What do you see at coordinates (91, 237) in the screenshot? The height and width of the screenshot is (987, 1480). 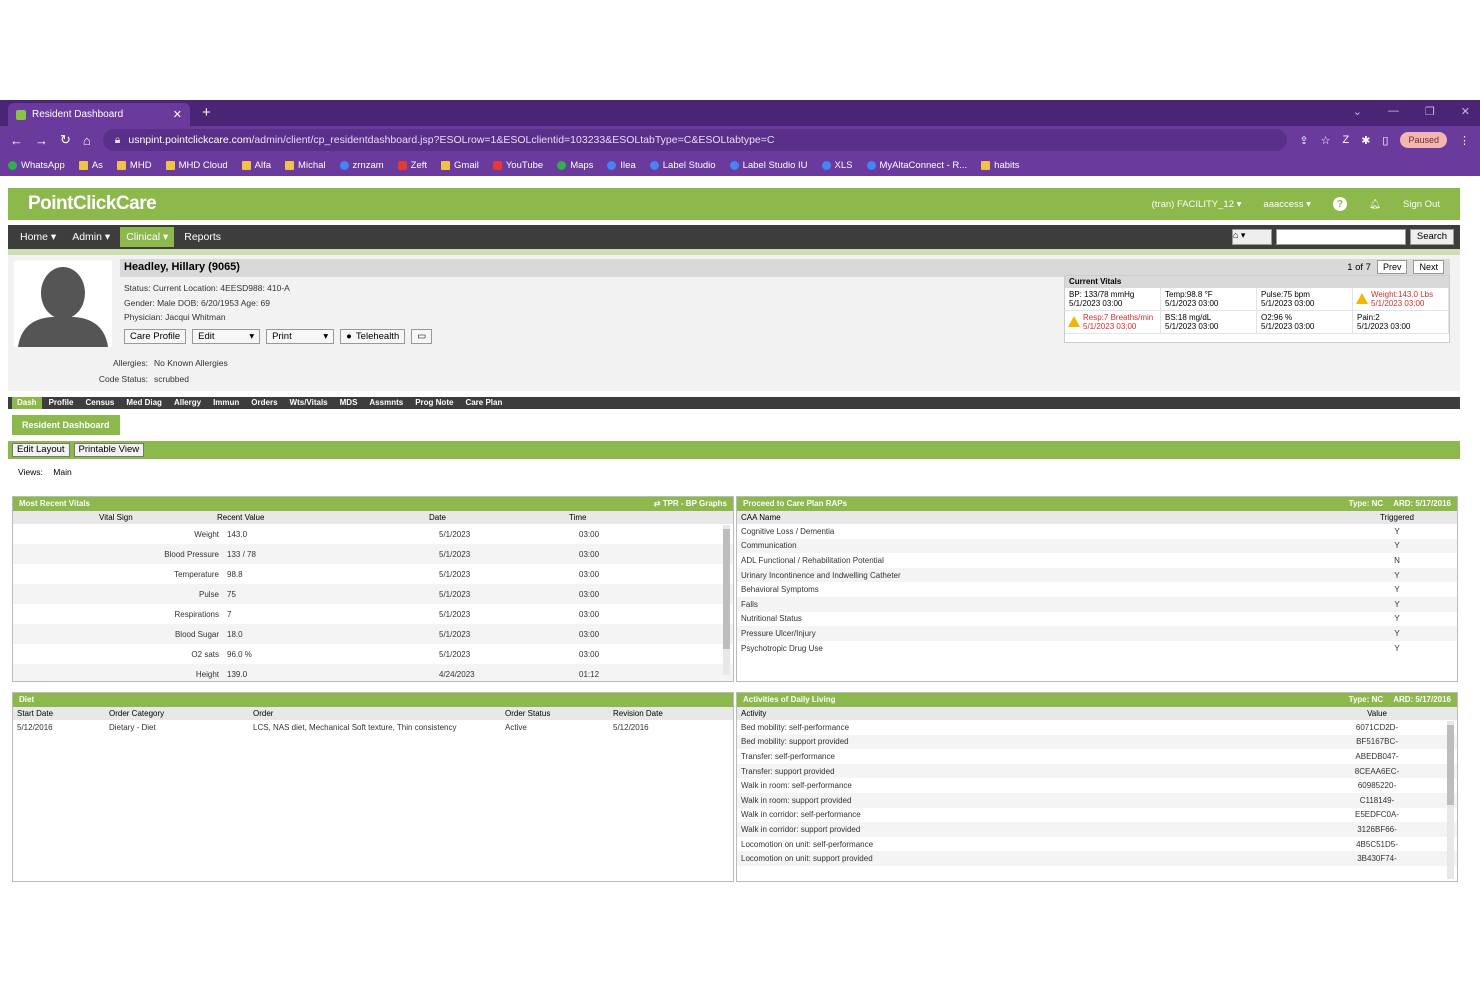 I see `menu-admin: Admin ▾` at bounding box center [91, 237].